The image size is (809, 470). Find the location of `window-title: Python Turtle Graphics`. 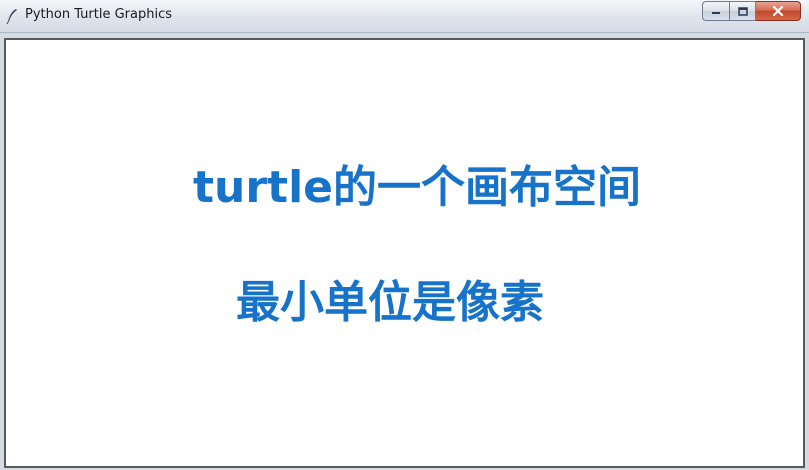

window-title: Python Turtle Graphics is located at coordinates (98, 14).